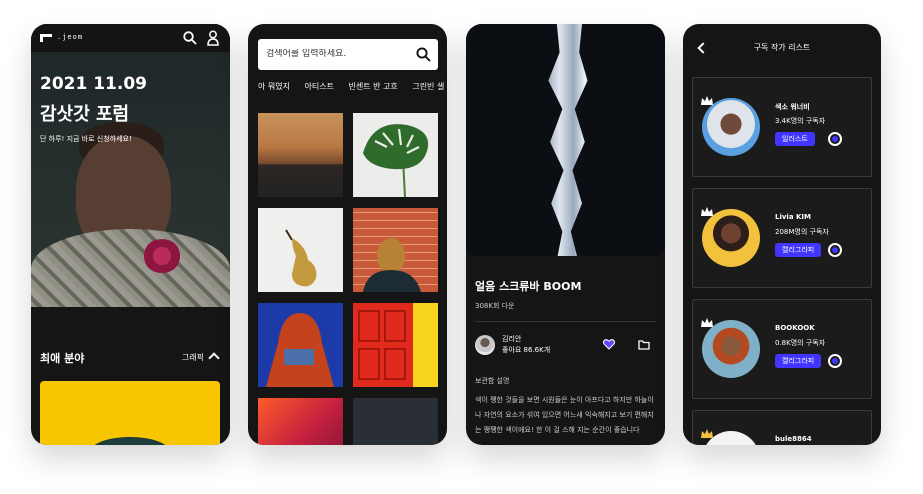 This screenshot has width=923, height=494. Describe the element at coordinates (511, 339) in the screenshot. I see `artist-name: 김리안` at that location.